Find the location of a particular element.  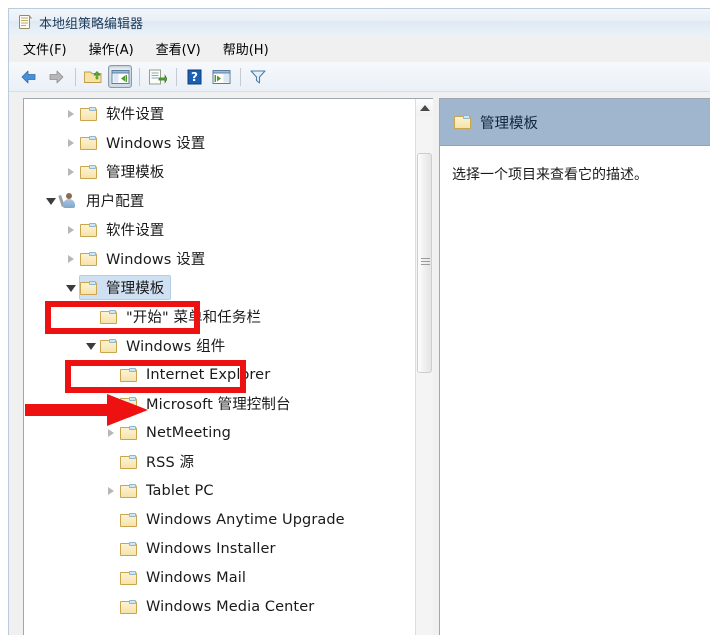

menu-view: 查看(V) is located at coordinates (178, 48).